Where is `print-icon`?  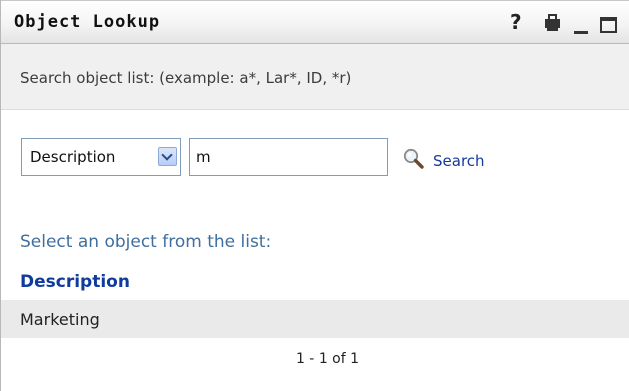
print-icon is located at coordinates (552, 22).